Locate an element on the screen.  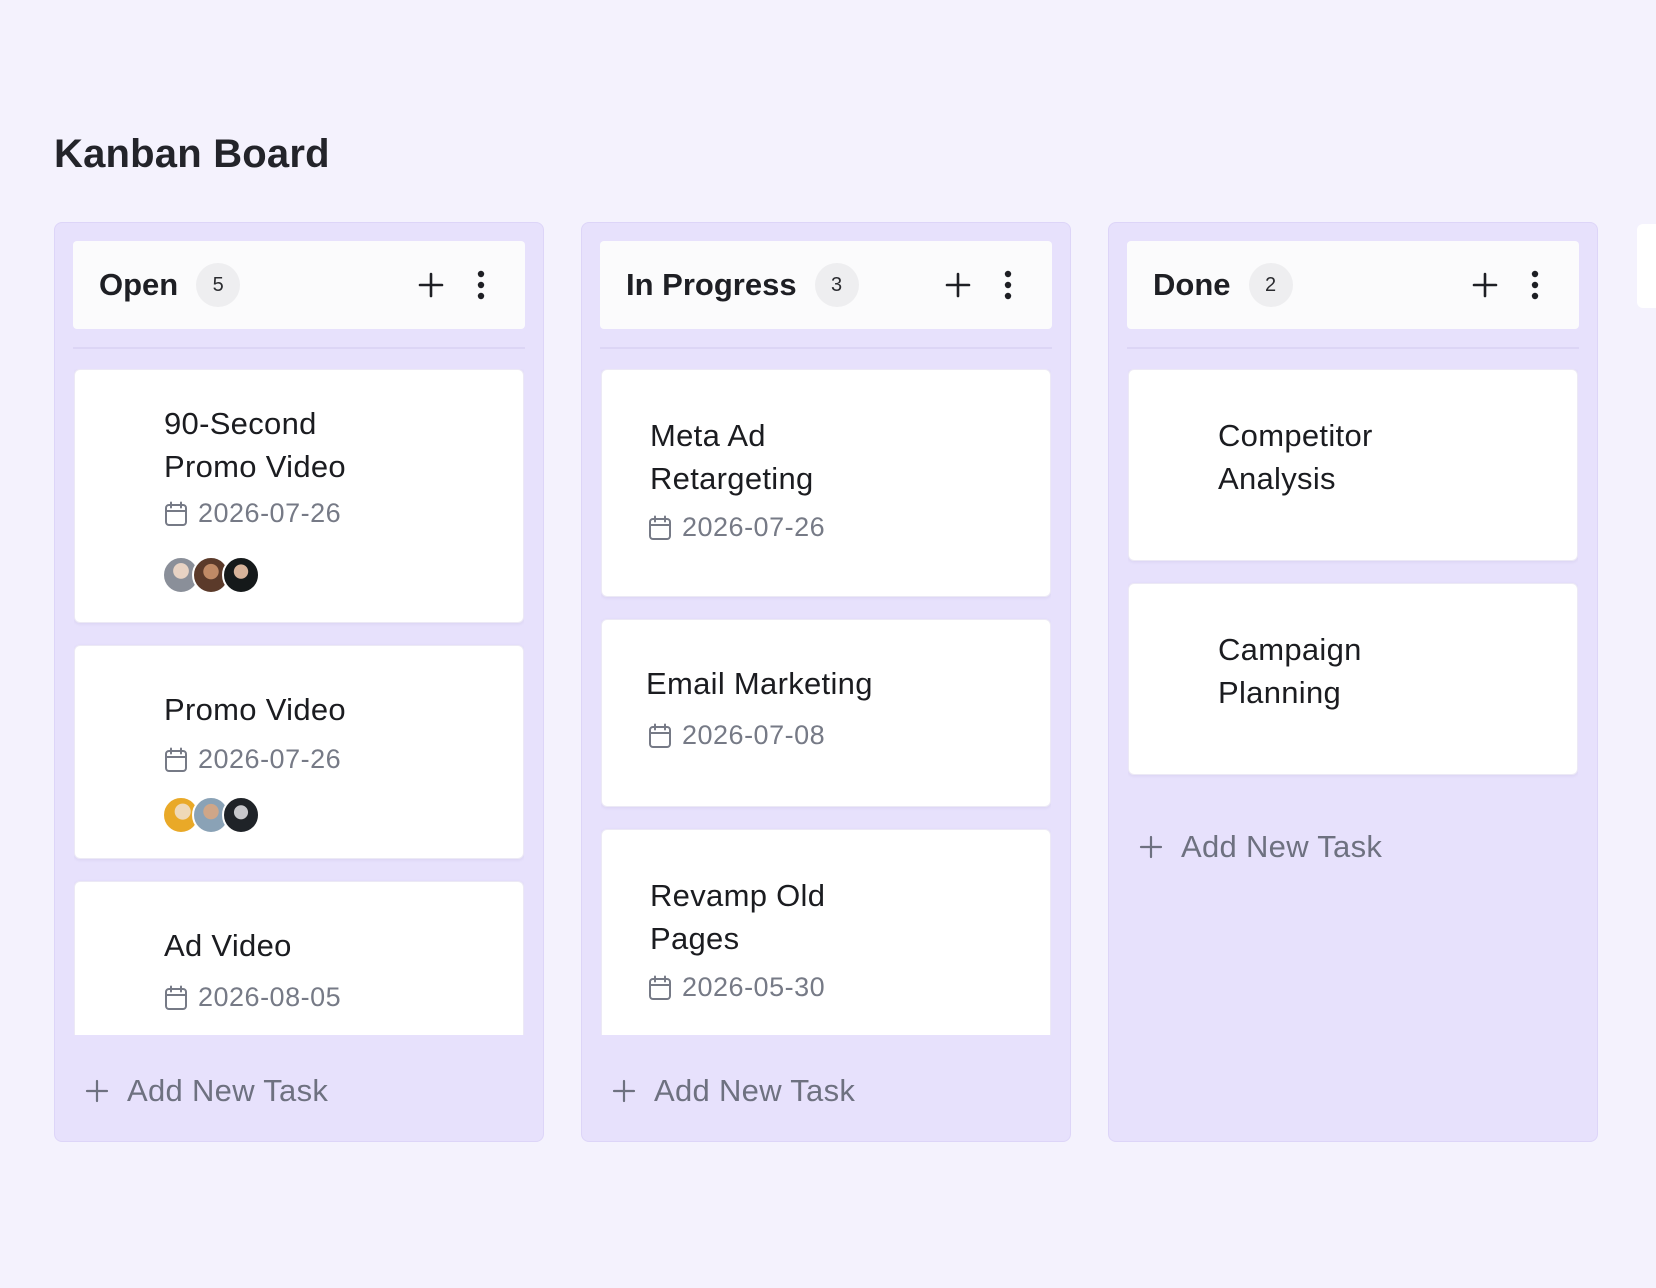
next-column-edge is located at coordinates (1646, 266).